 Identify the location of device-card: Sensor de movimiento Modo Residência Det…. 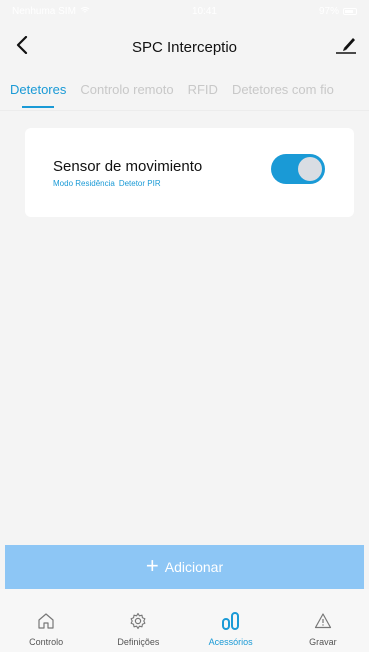
(189, 172).